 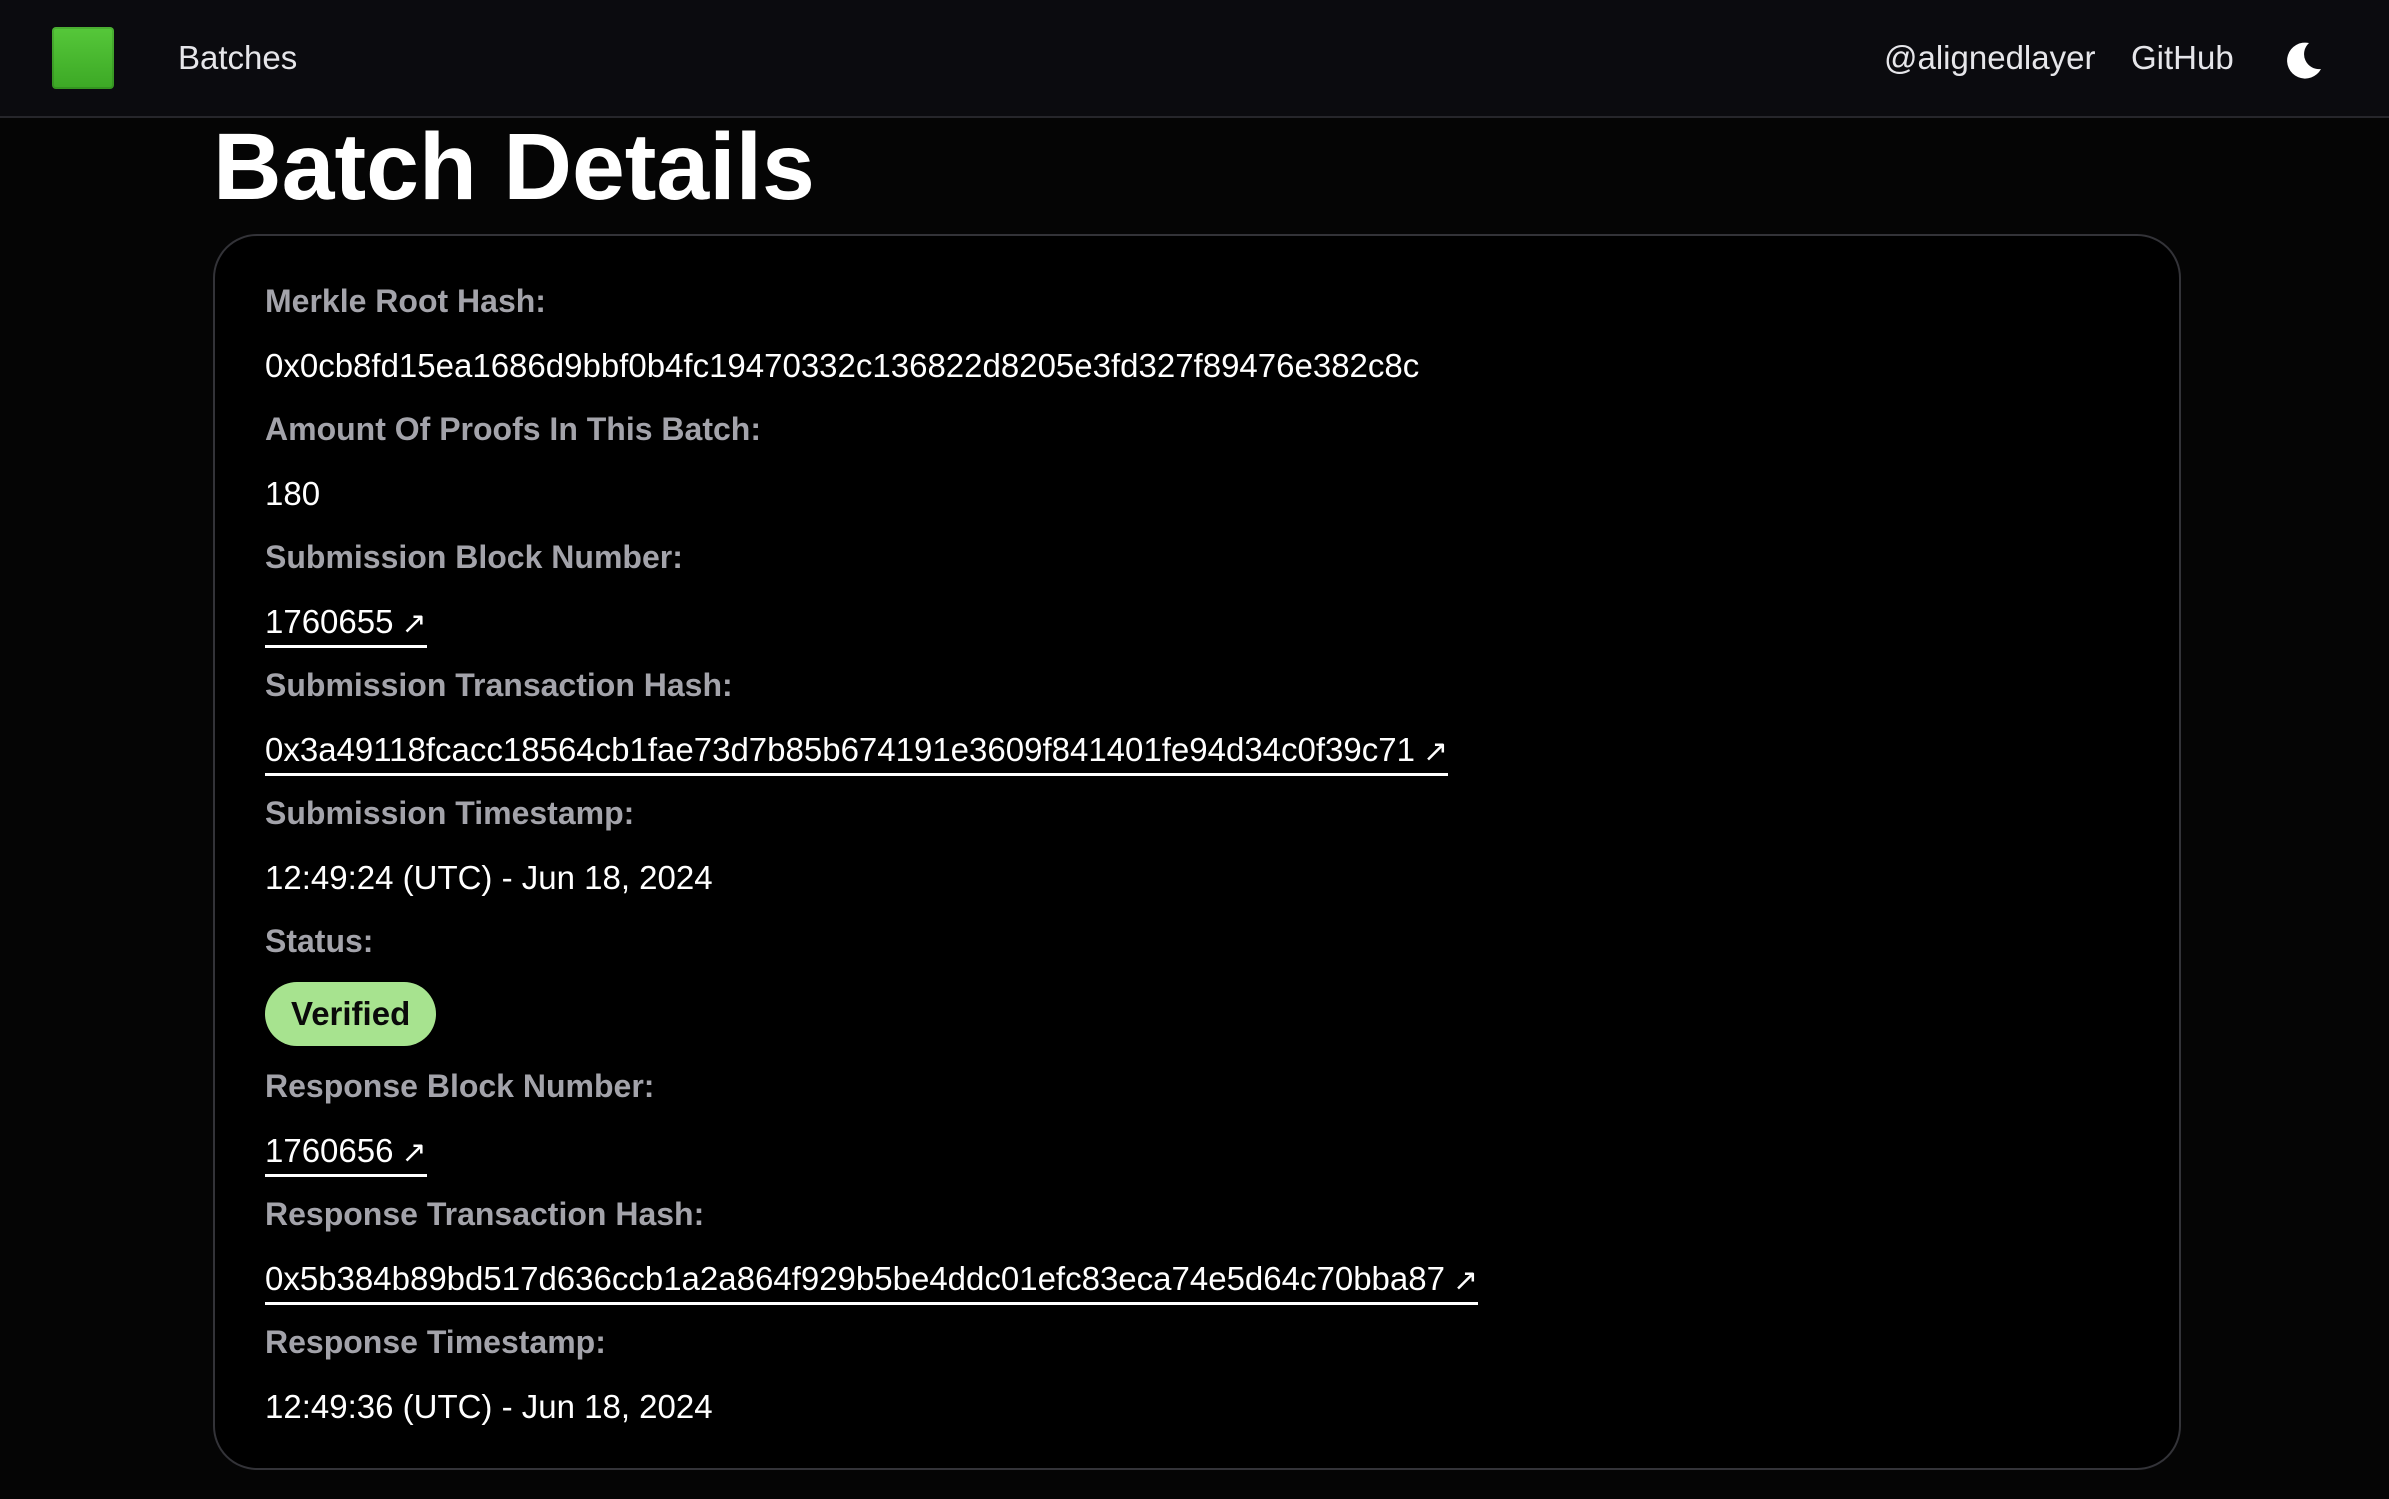 What do you see at coordinates (329, 1150) in the screenshot?
I see `response-block-value: 1760656` at bounding box center [329, 1150].